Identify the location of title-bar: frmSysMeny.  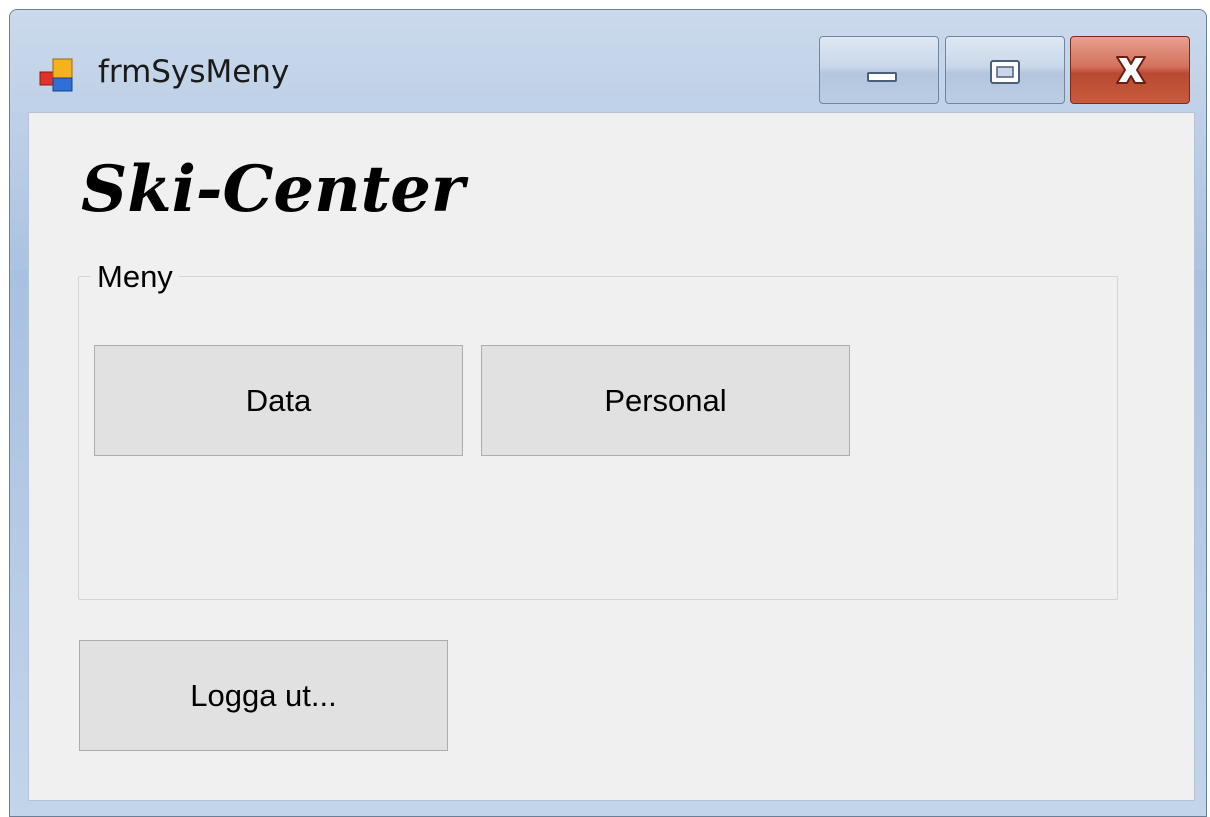
(608, 60).